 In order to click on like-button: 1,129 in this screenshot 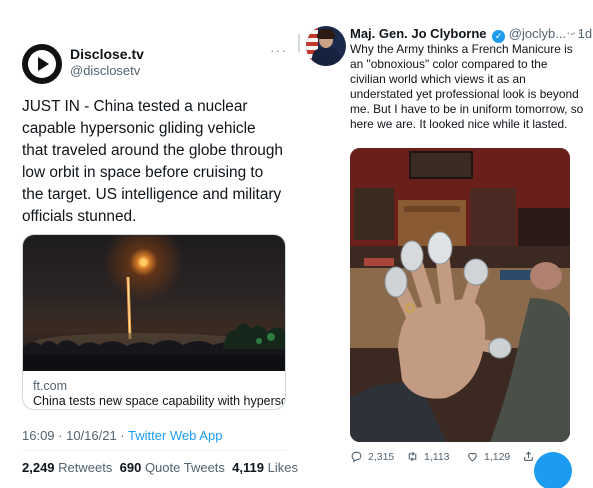, I will do `click(488, 456)`.